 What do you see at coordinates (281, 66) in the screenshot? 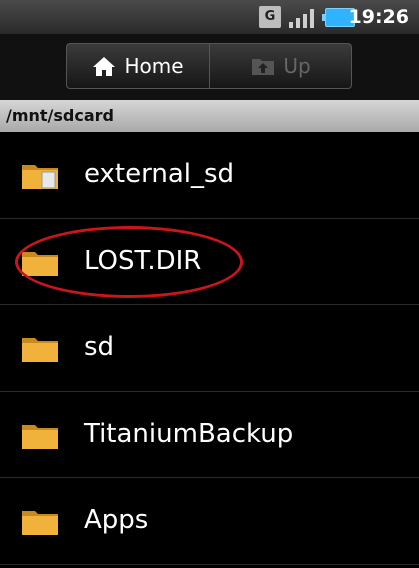
I see `up-button: Up` at bounding box center [281, 66].